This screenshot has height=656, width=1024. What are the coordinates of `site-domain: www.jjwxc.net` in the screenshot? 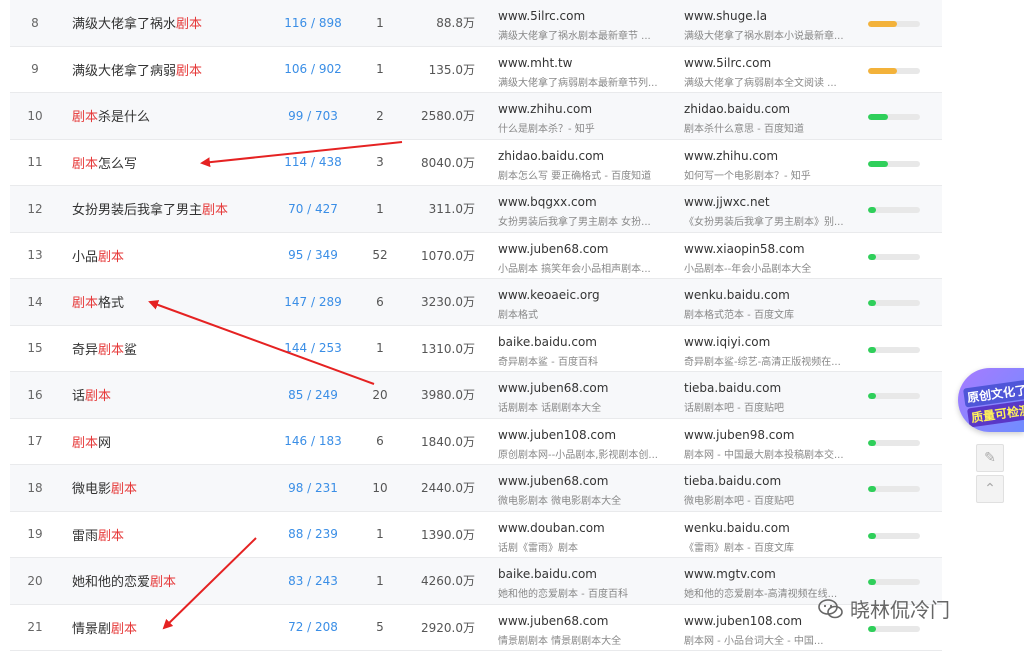 It's located at (727, 202).